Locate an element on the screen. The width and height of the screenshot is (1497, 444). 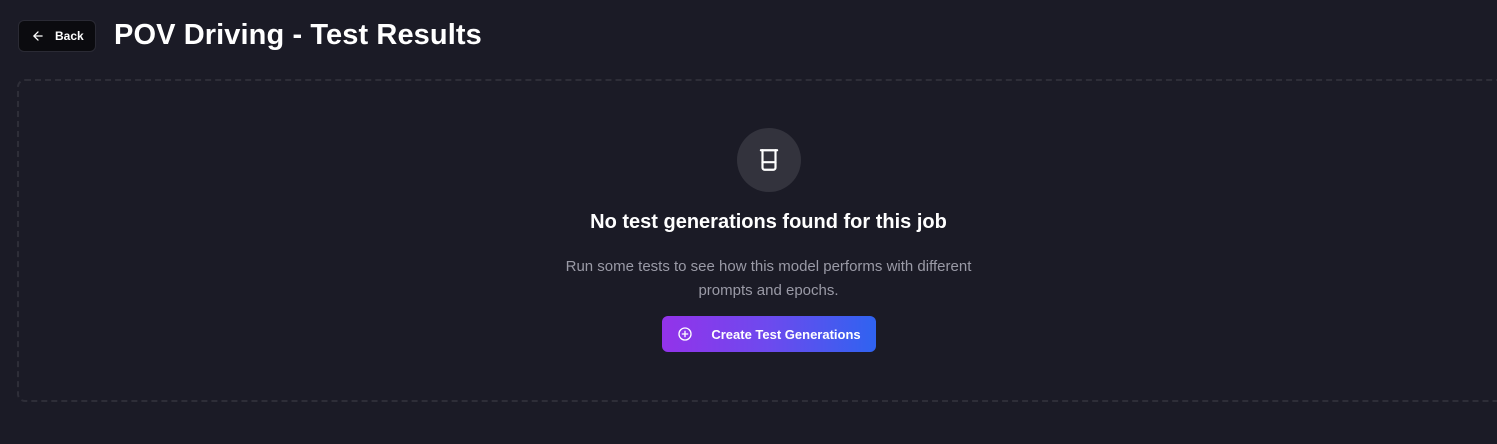
back-button: Back is located at coordinates (57, 35).